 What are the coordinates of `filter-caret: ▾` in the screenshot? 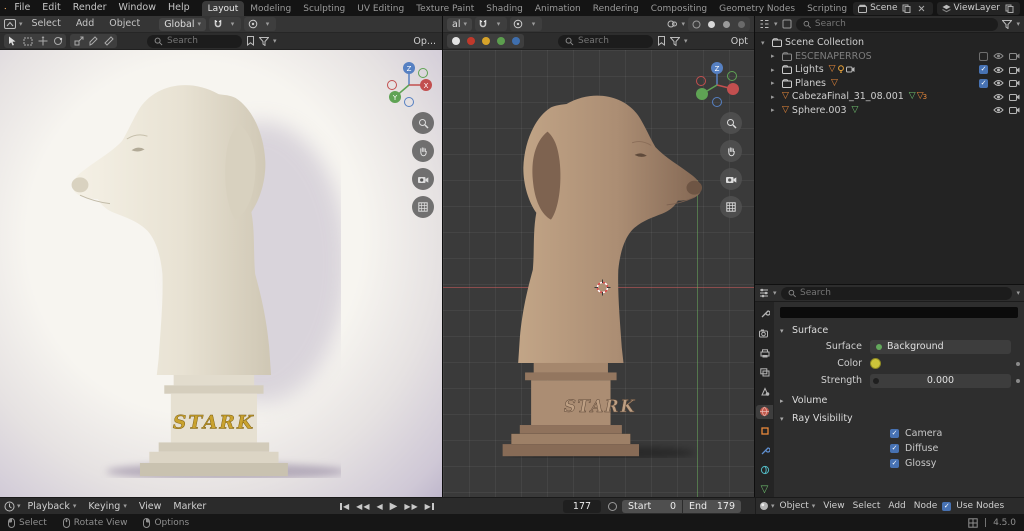 It's located at (275, 41).